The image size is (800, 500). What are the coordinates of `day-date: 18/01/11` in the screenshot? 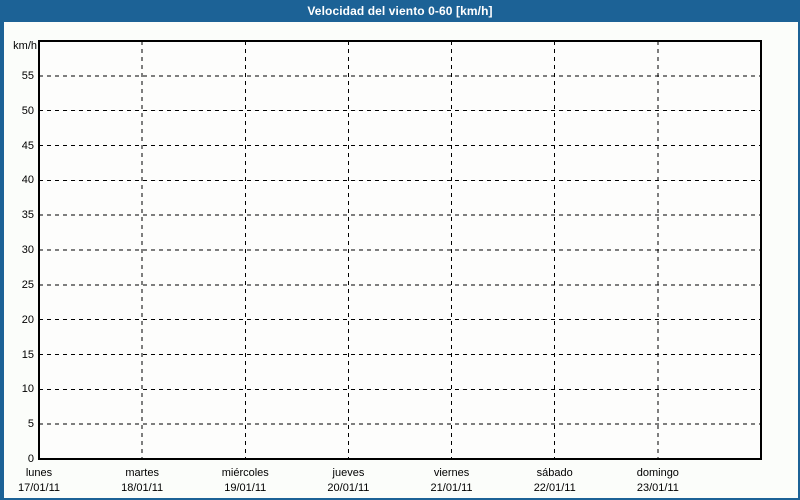 It's located at (142, 488).